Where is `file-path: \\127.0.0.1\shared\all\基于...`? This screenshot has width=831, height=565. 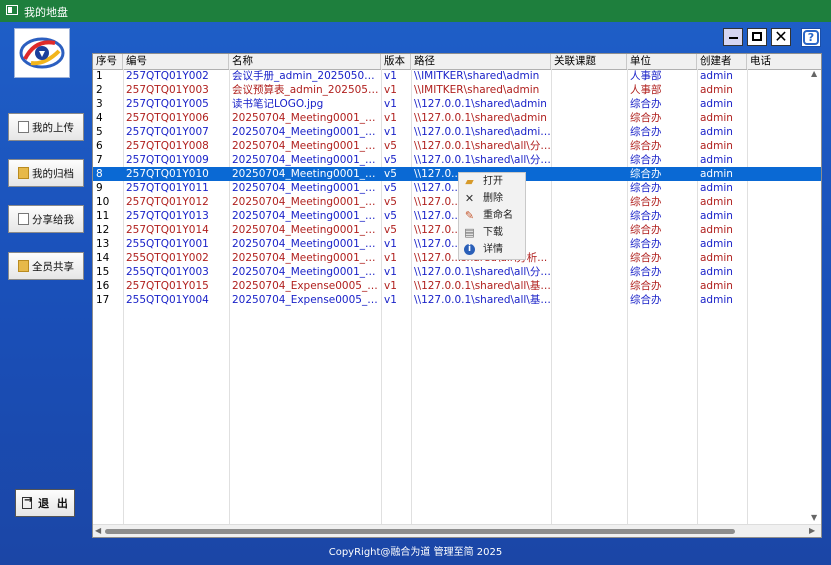 file-path: \\127.0.0.1\shared\all\基于... is located at coordinates (482, 300).